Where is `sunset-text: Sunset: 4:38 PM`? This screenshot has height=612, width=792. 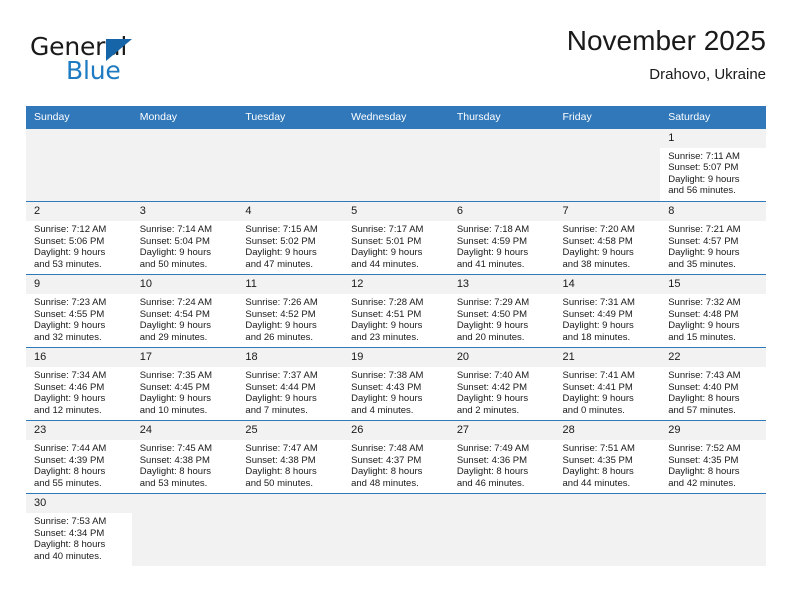
sunset-text: Sunset: 4:38 PM is located at coordinates (174, 460).